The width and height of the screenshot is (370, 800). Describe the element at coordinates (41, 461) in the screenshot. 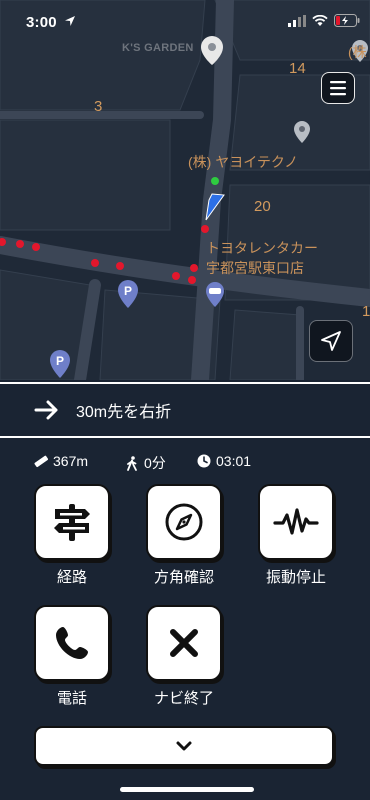

I see `ruler-icon` at that location.